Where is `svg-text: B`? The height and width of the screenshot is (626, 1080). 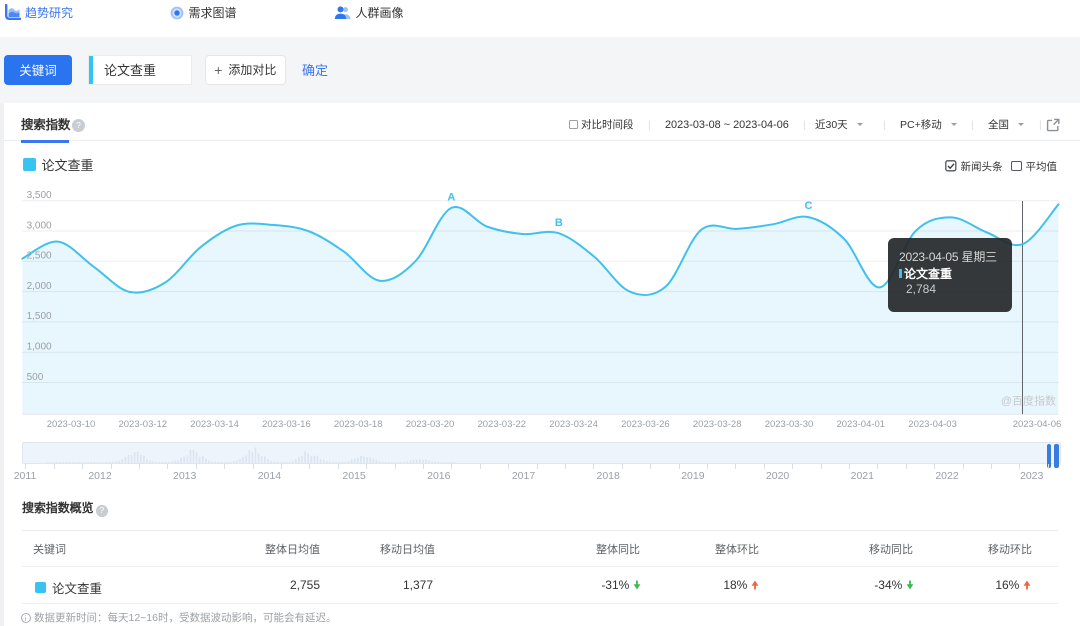
svg-text: B is located at coordinates (559, 223).